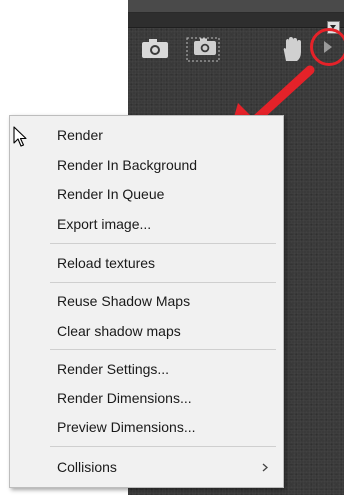 The height and width of the screenshot is (495, 344). What do you see at coordinates (292, 50) in the screenshot?
I see `hand-icon` at bounding box center [292, 50].